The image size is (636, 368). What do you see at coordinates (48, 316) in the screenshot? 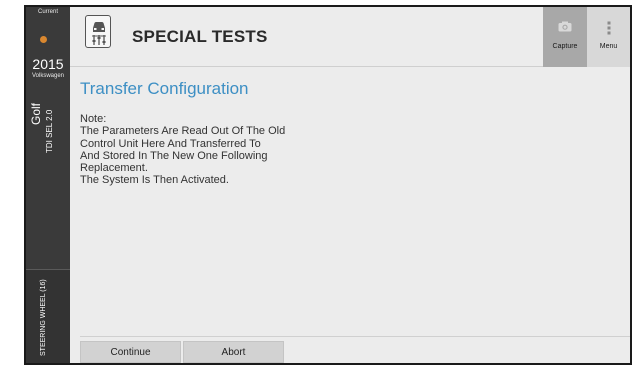
I see `module-tab: STEERING WHEEL (16)` at bounding box center [48, 316].